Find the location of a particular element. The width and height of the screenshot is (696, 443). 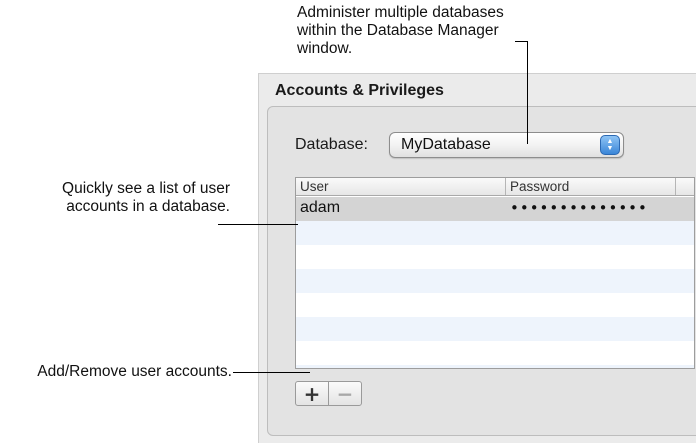

leader-line-add-remove is located at coordinates (271, 372).